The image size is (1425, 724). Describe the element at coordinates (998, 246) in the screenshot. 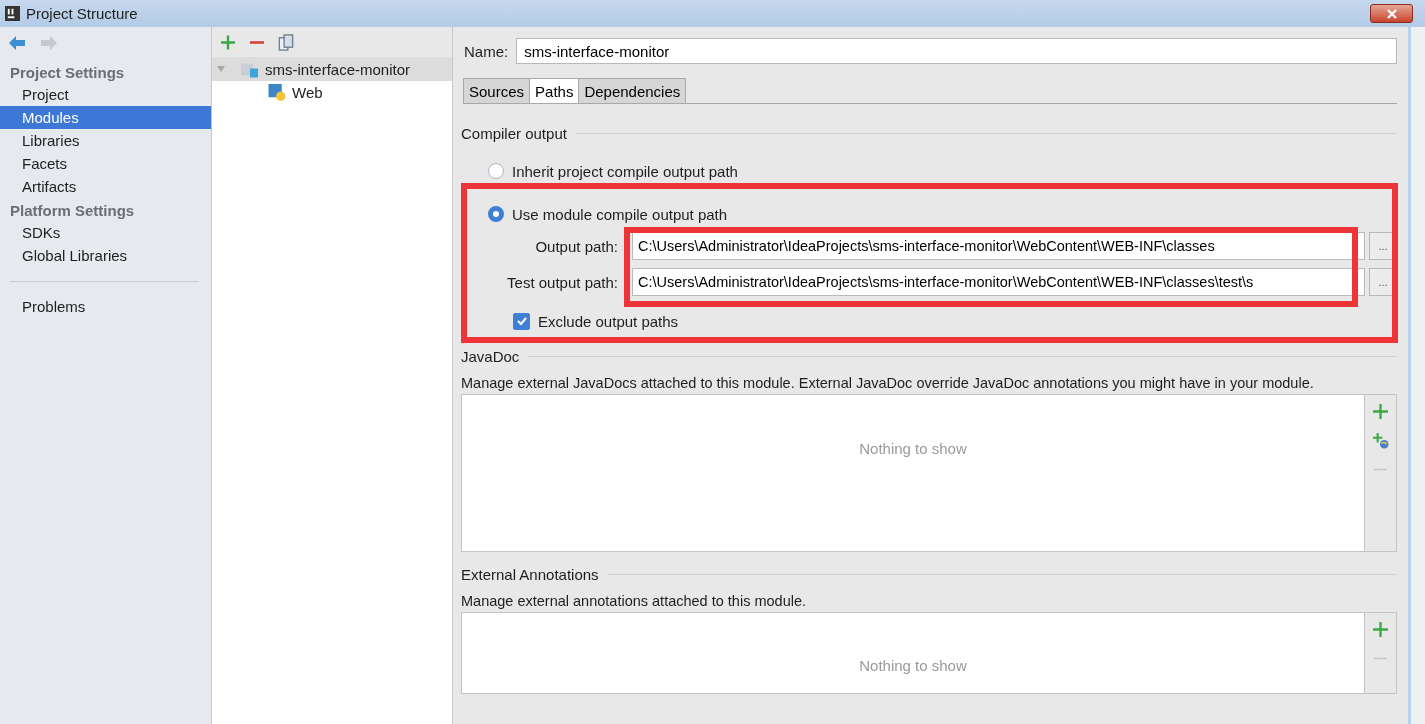

I see `path-field: C:\Users\Administrator\IdeaProjects\sms-interface-monitor\WebContent\WEB-INF\classes` at that location.